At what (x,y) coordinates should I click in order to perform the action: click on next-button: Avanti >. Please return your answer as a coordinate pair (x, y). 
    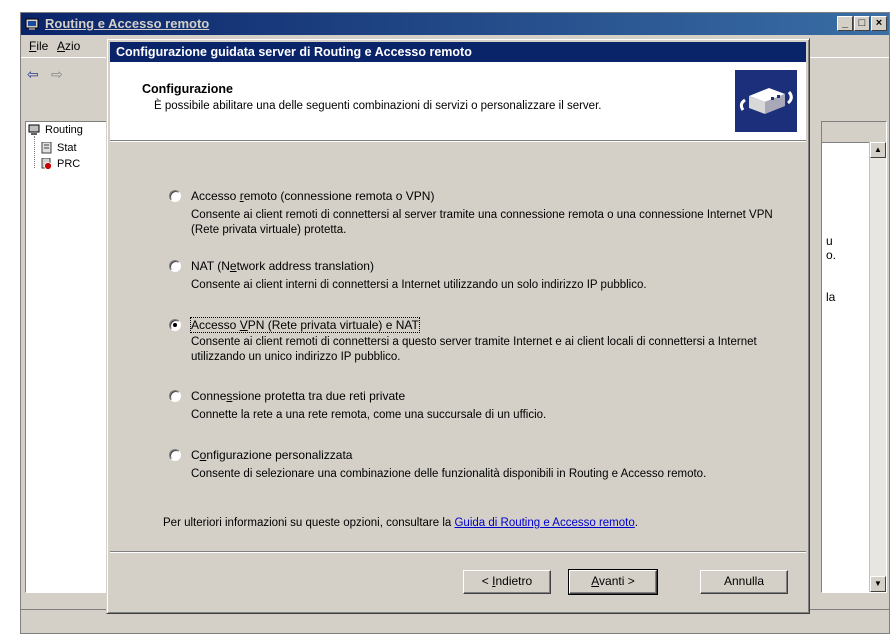
    Looking at the image, I should click on (613, 582).